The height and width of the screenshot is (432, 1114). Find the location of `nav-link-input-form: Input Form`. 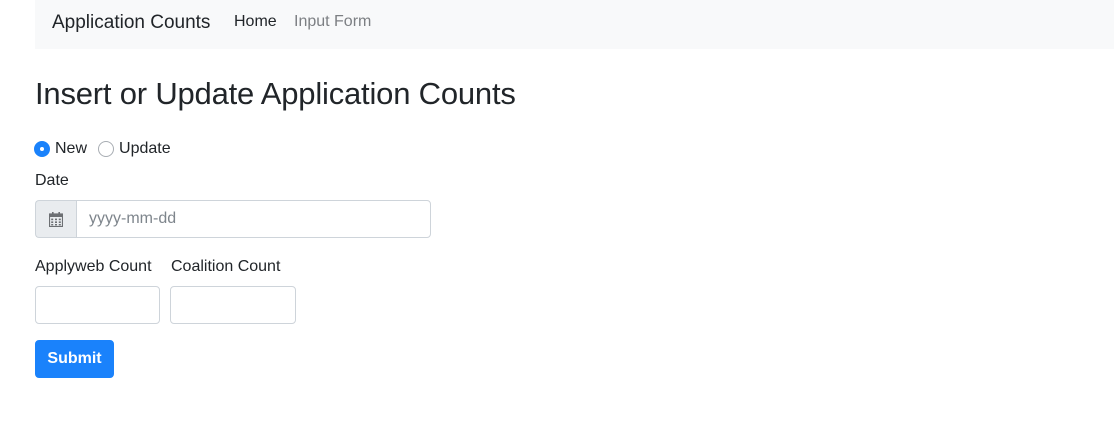

nav-link-input-form: Input Form is located at coordinates (332, 22).